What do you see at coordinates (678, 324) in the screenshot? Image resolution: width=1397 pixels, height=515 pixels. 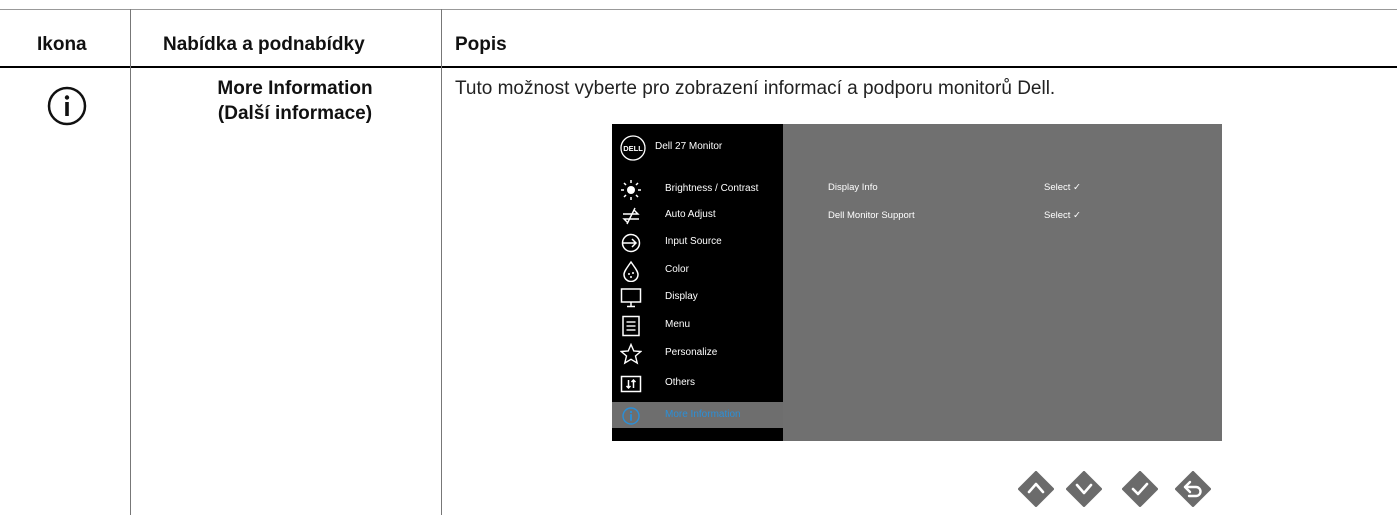 I see `osd-menu-label: Menu` at bounding box center [678, 324].